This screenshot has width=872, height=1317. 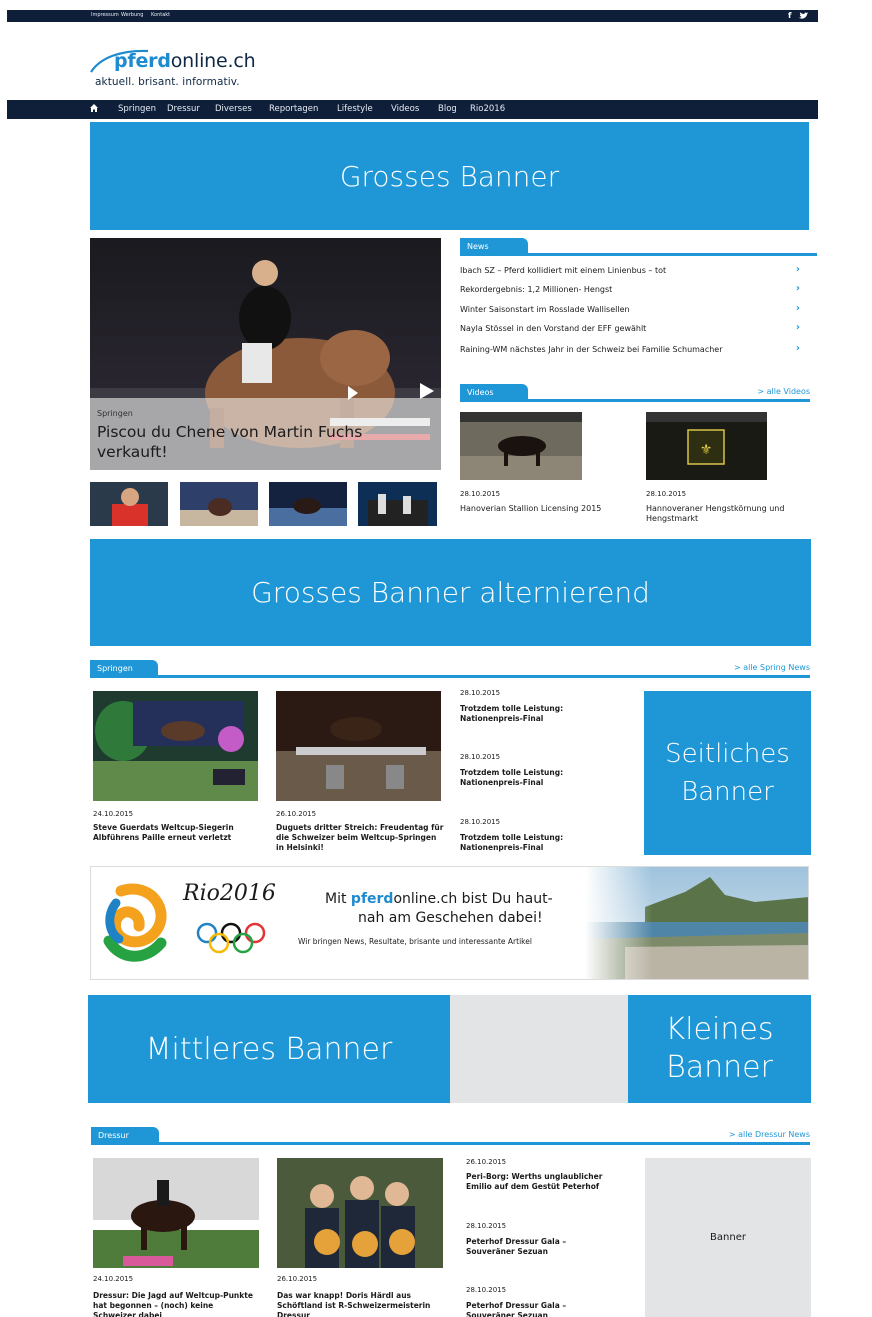 I want to click on videos-header: Videos > alle Videos, so click(x=635, y=393).